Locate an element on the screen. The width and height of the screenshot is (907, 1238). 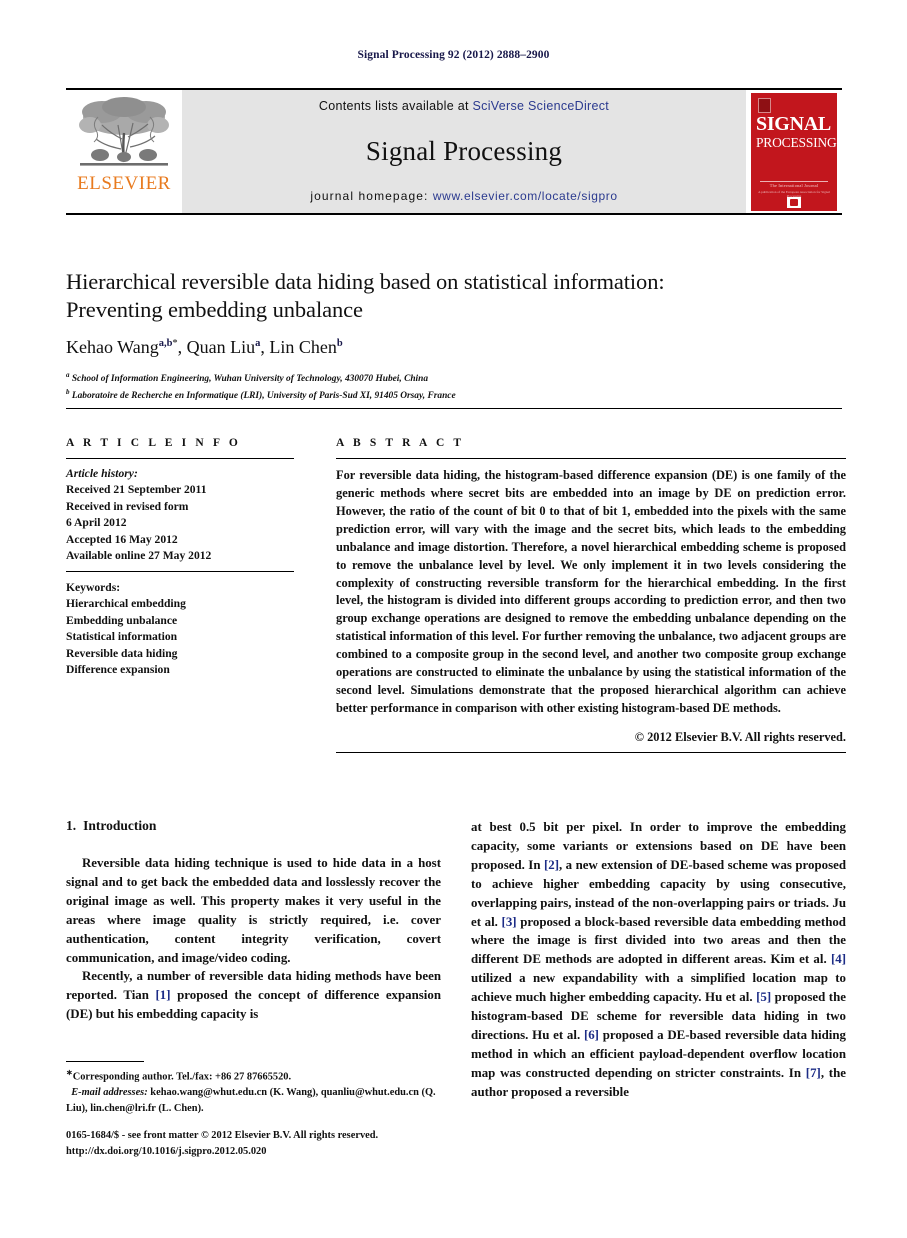
affiliation-b-marker: b is located at coordinates (68, 392).